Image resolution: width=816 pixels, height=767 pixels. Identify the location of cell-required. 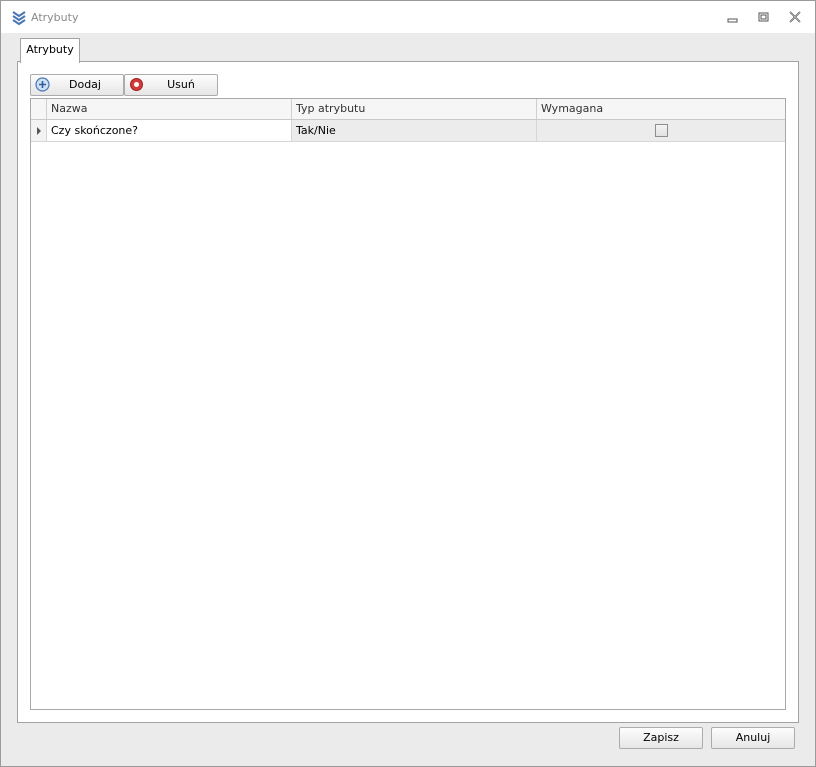
(661, 130).